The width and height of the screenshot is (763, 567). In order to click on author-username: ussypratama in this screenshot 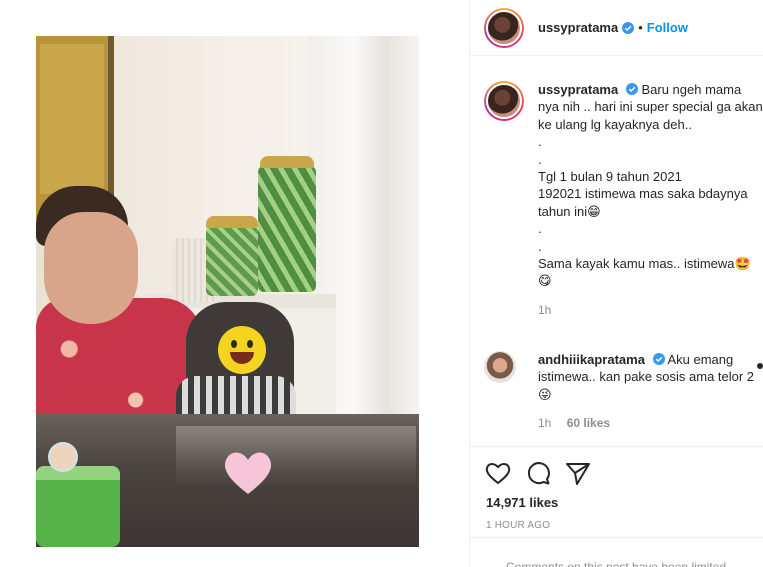, I will do `click(578, 27)`.